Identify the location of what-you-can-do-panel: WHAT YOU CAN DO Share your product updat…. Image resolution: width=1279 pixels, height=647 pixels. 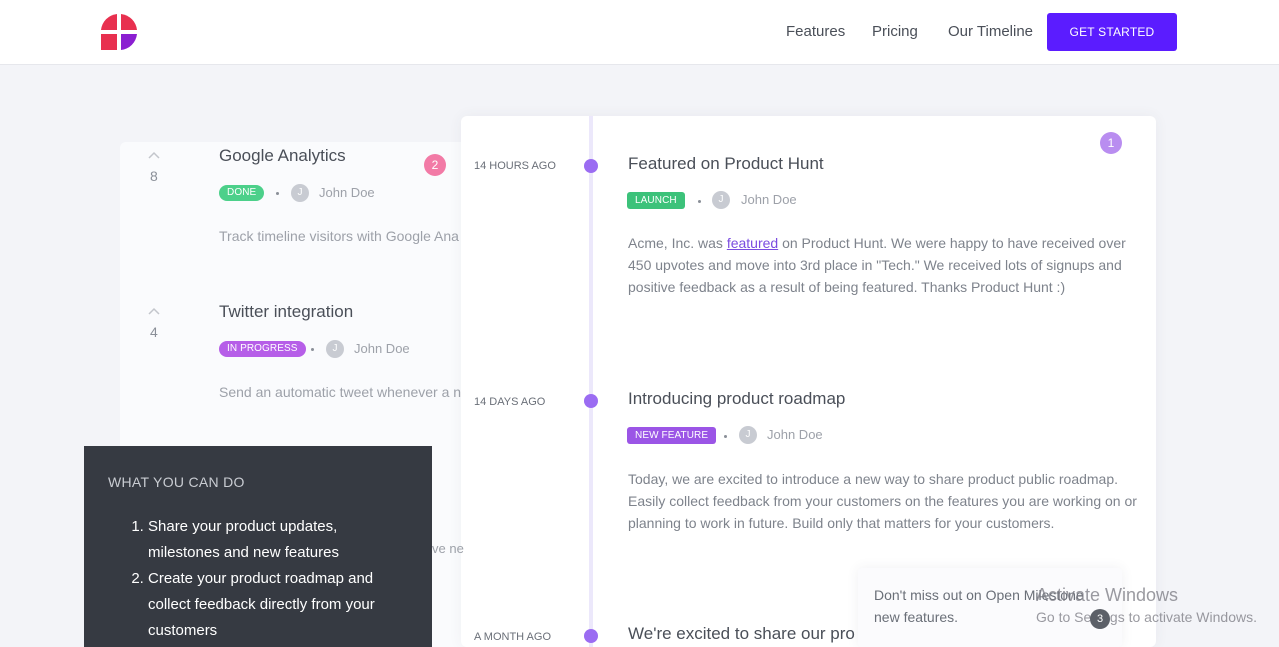
(258, 546).